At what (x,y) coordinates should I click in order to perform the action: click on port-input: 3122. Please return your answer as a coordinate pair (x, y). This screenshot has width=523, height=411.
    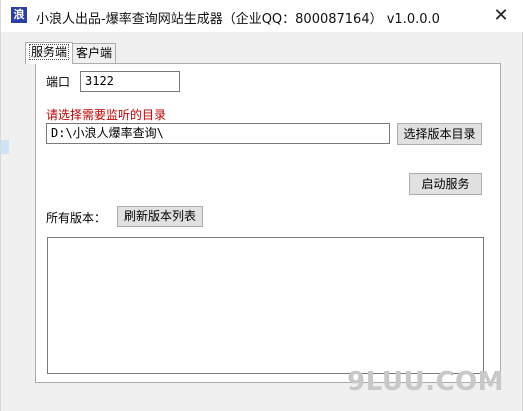
    Looking at the image, I should click on (130, 81).